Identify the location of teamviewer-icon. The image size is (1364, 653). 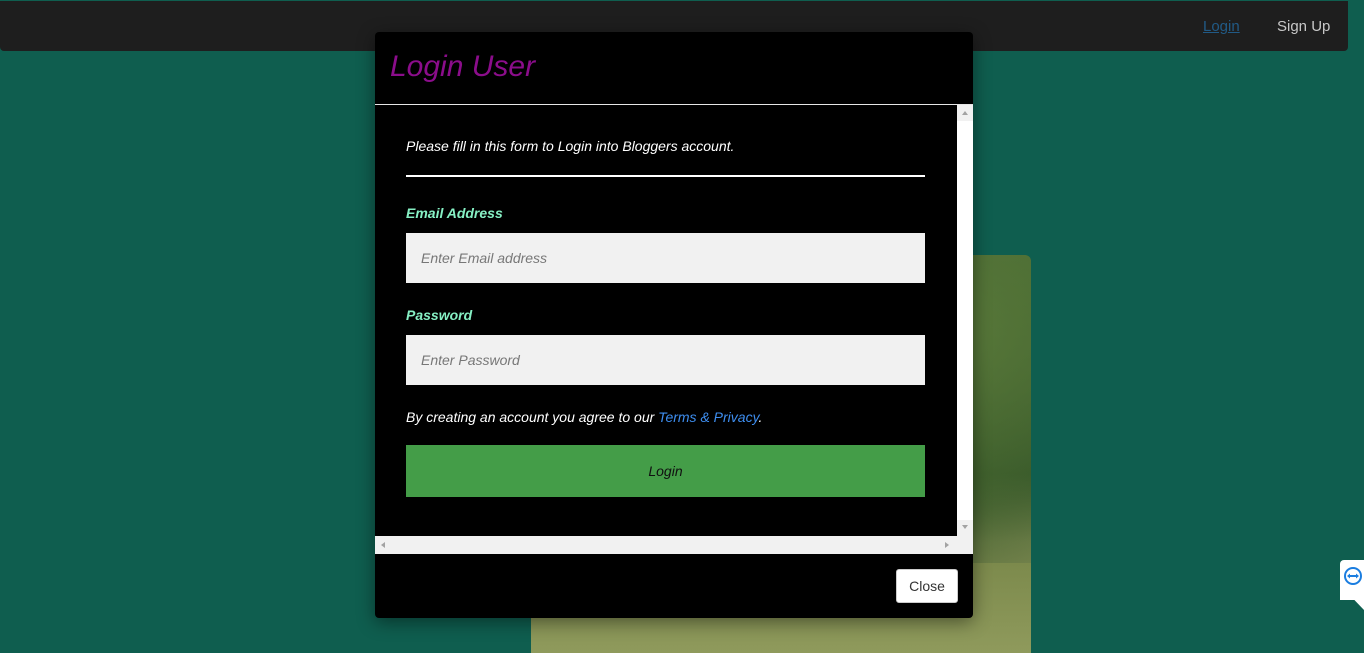
(1353, 576).